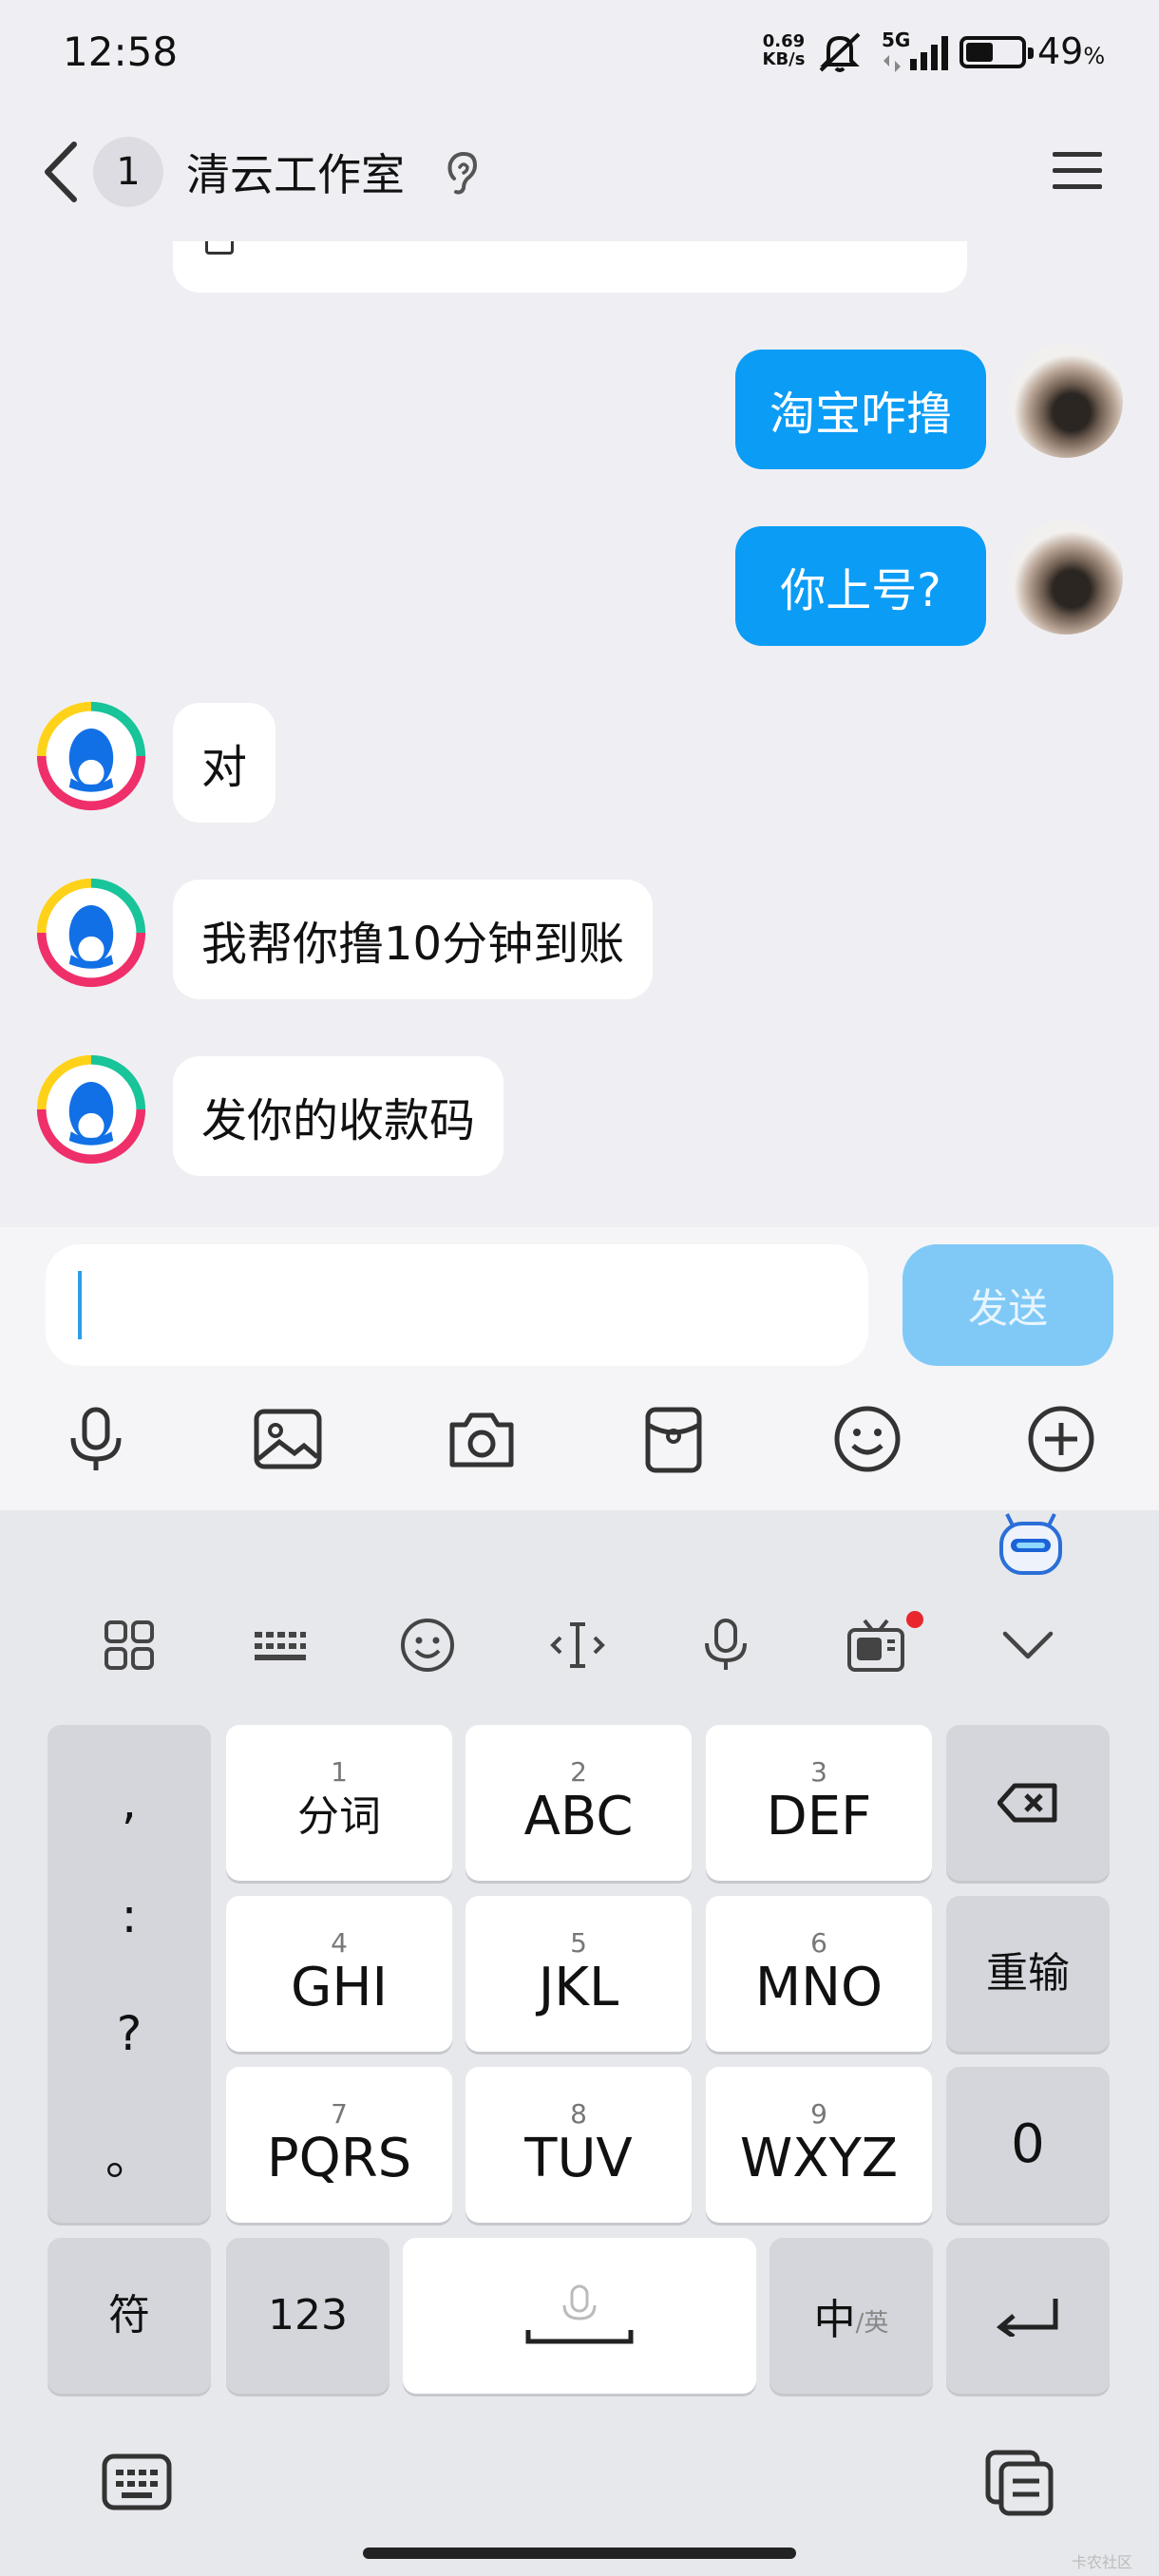 The width and height of the screenshot is (1159, 2576). What do you see at coordinates (1071, 51) in the screenshot?
I see `battery-percent: 49%` at bounding box center [1071, 51].